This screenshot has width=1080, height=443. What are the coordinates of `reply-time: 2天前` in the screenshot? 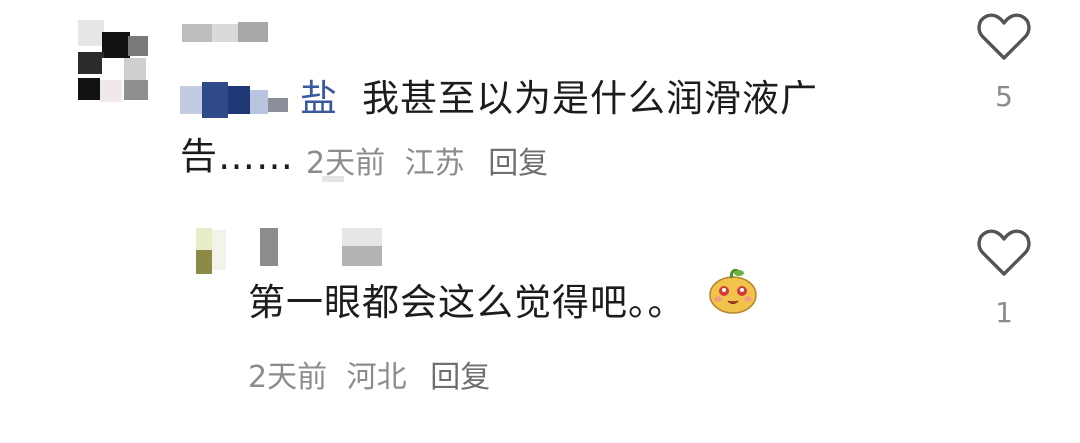 It's located at (288, 377).